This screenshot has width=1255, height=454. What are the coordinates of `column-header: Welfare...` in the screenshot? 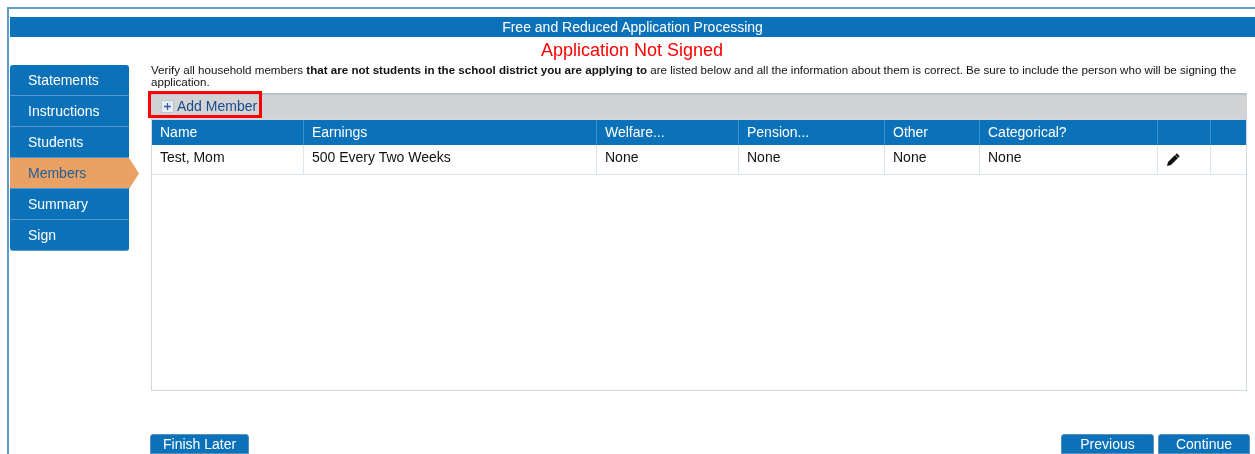 It's located at (668, 132).